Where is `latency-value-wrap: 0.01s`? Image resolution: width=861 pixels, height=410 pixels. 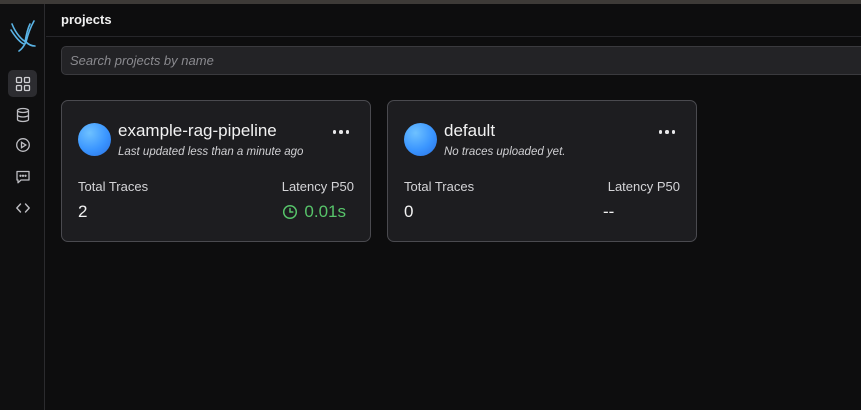 latency-value-wrap: 0.01s is located at coordinates (314, 212).